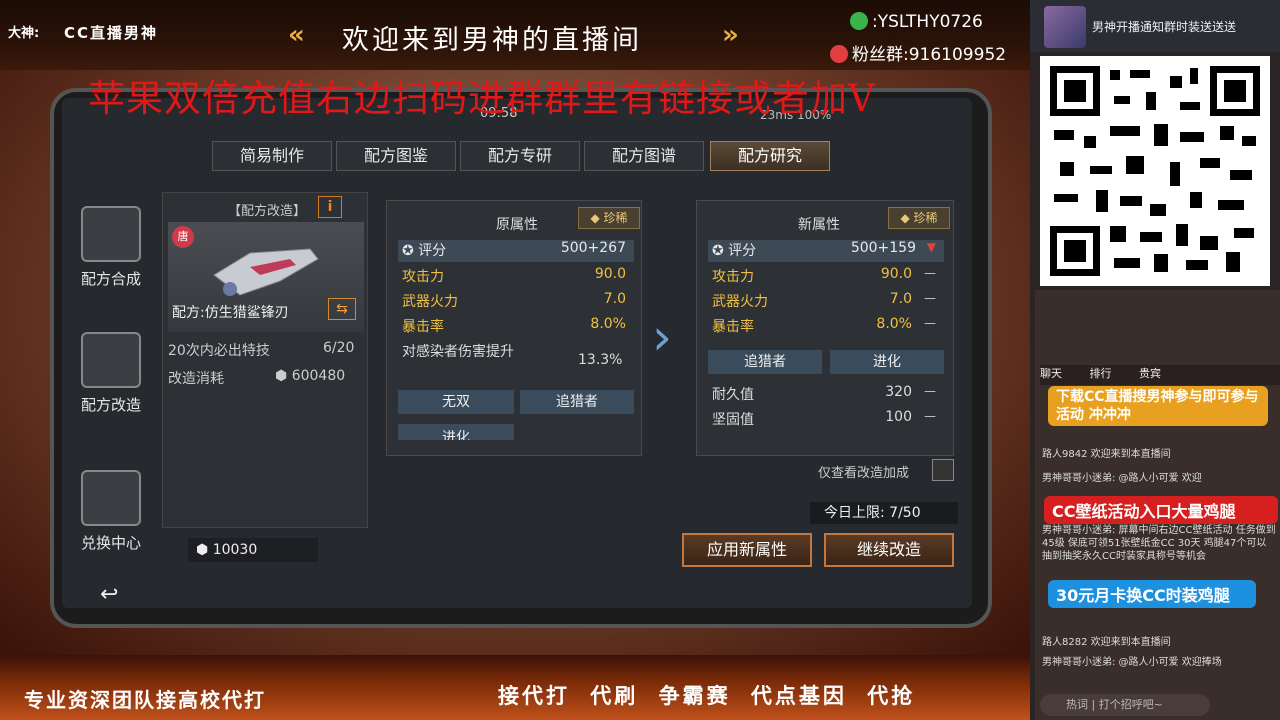  What do you see at coordinates (339, 348) in the screenshot?
I see `guarantee-value: 6/20` at bounding box center [339, 348].